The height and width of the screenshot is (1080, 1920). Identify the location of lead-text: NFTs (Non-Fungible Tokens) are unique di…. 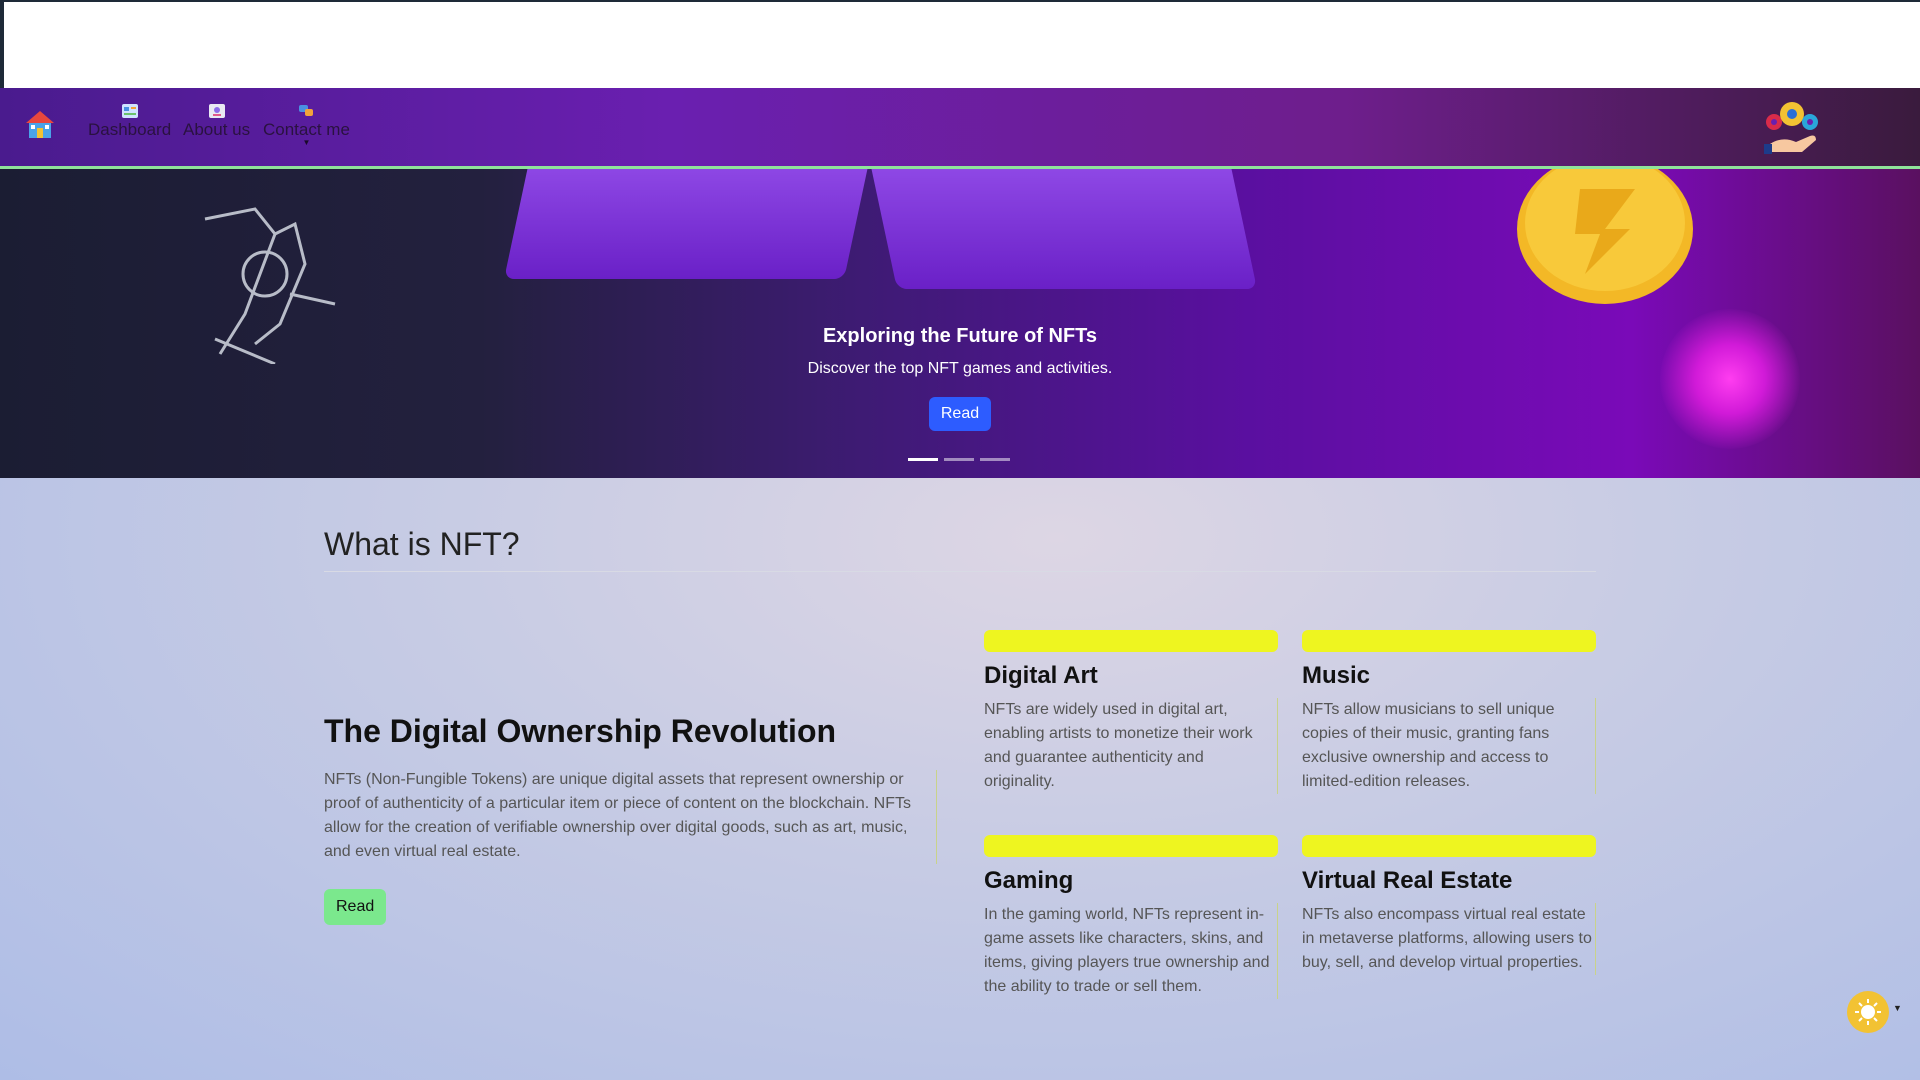
(617, 815).